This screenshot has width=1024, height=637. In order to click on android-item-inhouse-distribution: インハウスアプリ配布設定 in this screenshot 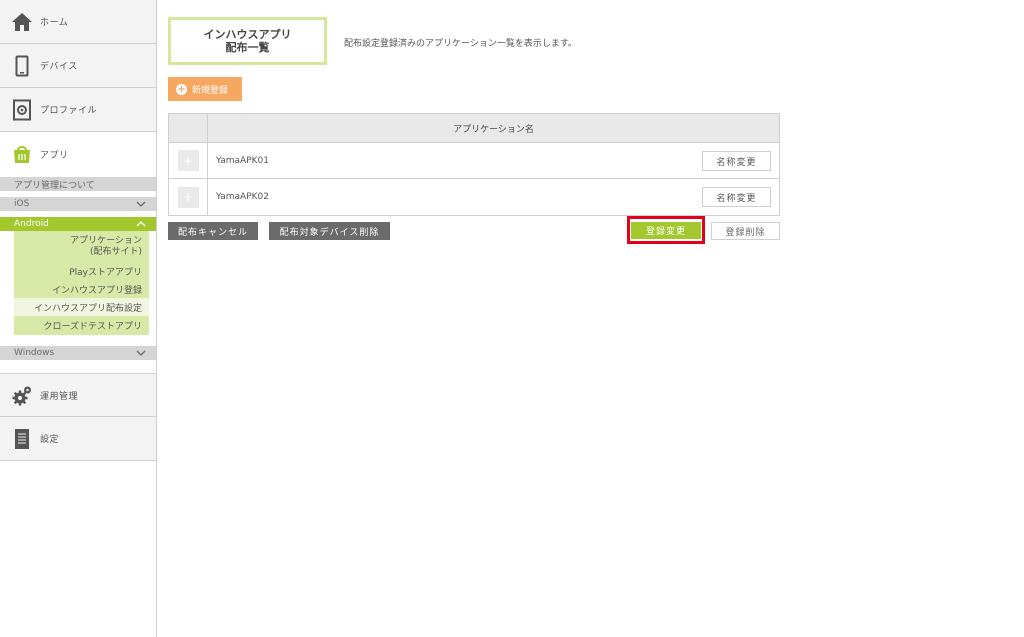, I will do `click(81, 307)`.